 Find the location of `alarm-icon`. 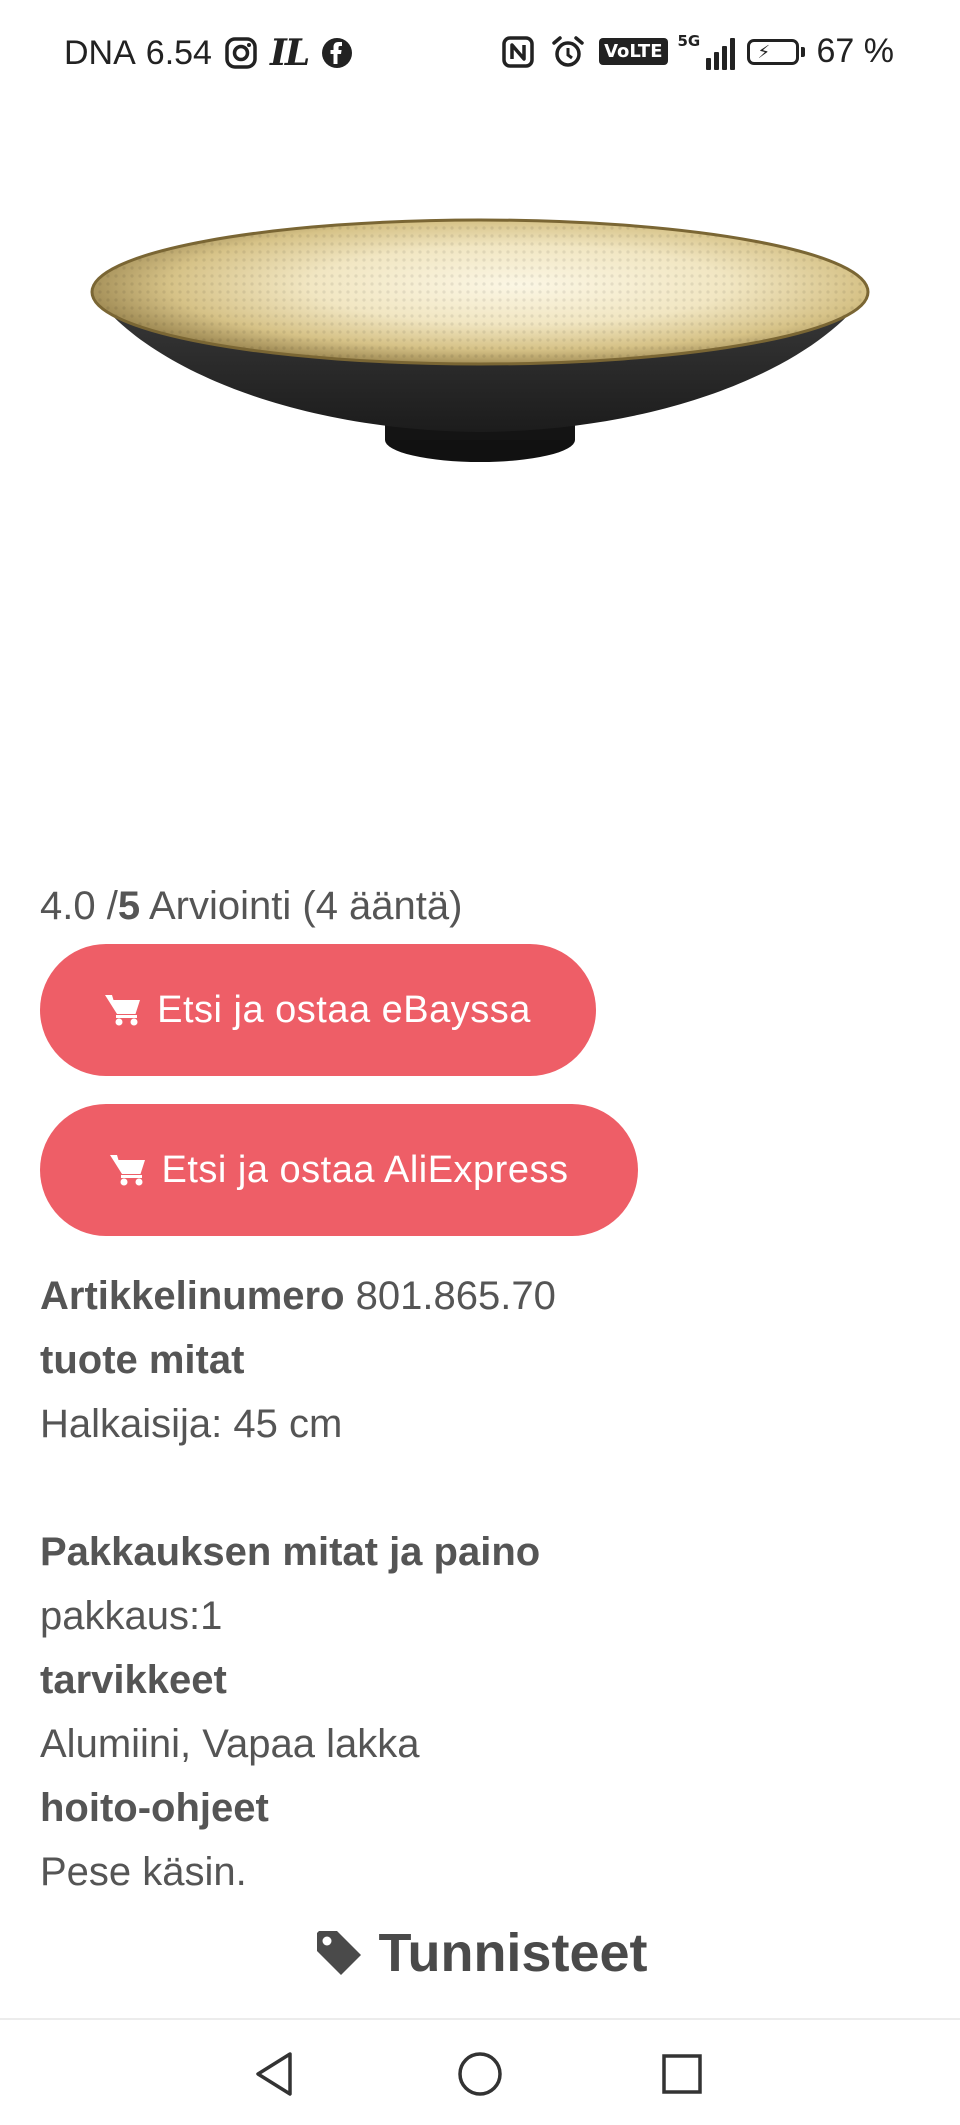

alarm-icon is located at coordinates (568, 52).